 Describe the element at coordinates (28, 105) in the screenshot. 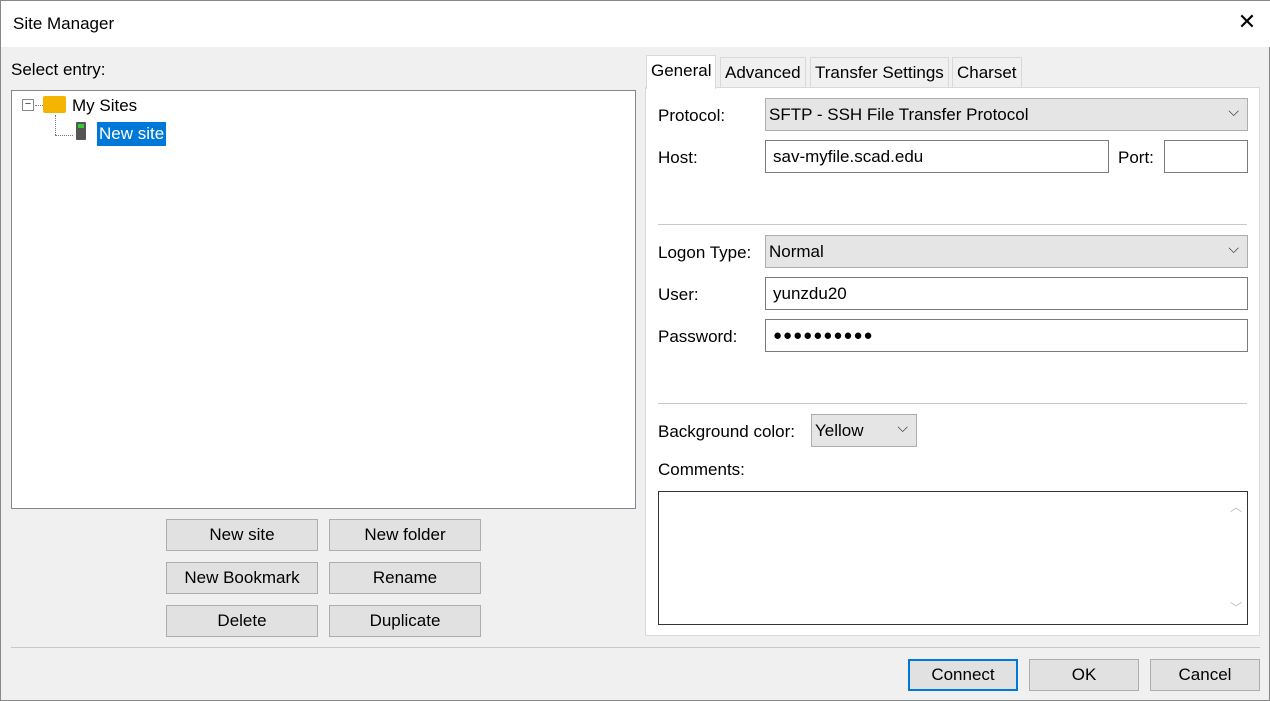

I see `collapse-icon: −` at that location.